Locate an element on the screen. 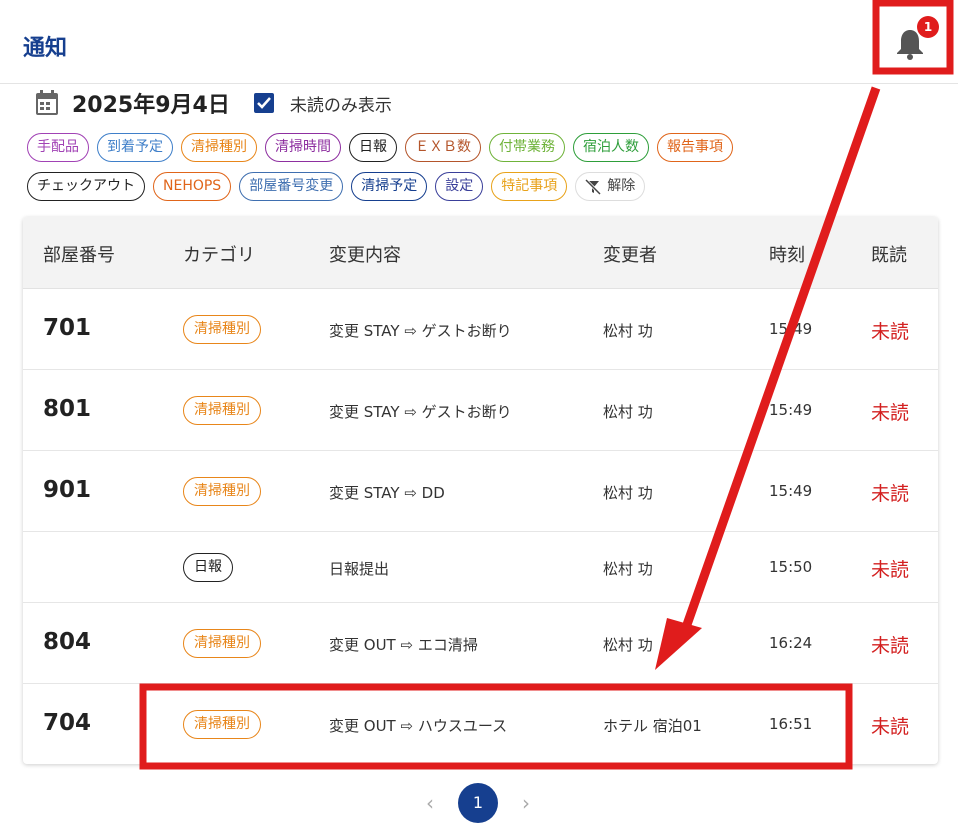 The width and height of the screenshot is (958, 830). table-row: 701 清掃種別 変更 STAY ⇨ ゲストお断り 松村 功 15:49 未読 is located at coordinates (480, 329).